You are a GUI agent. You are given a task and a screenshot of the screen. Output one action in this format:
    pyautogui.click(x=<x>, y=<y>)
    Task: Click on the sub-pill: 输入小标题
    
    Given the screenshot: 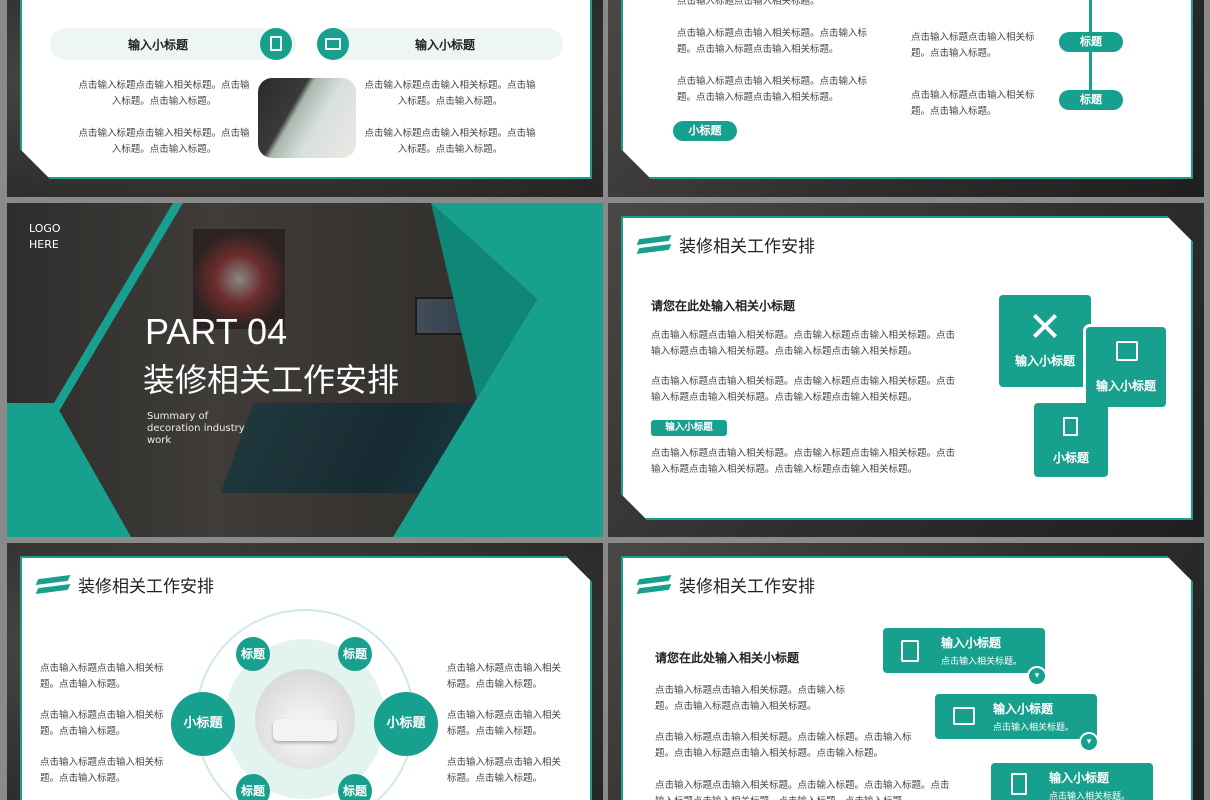 What is the action you would take?
    pyautogui.click(x=689, y=428)
    